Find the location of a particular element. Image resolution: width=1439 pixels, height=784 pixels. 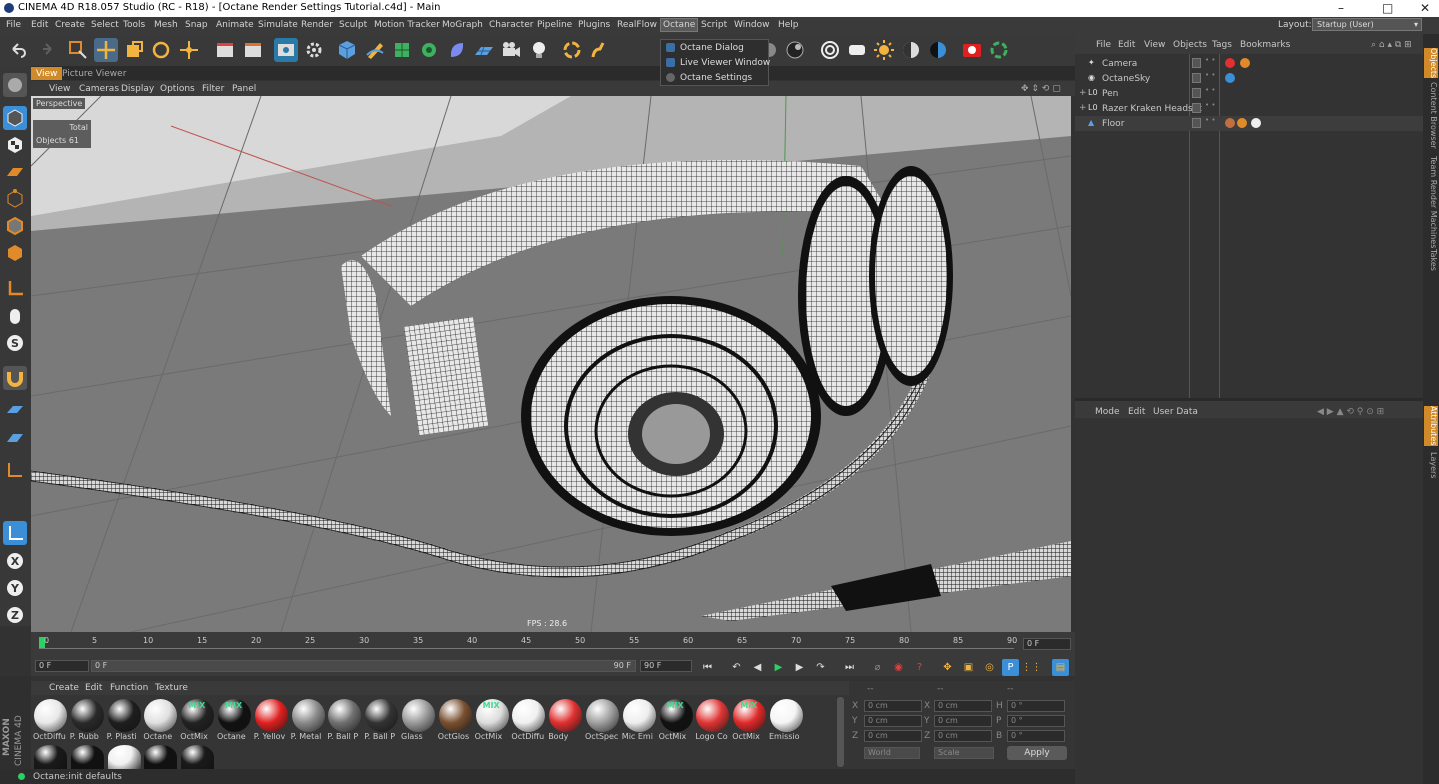

maximize-button: □ is located at coordinates (1387, 8).